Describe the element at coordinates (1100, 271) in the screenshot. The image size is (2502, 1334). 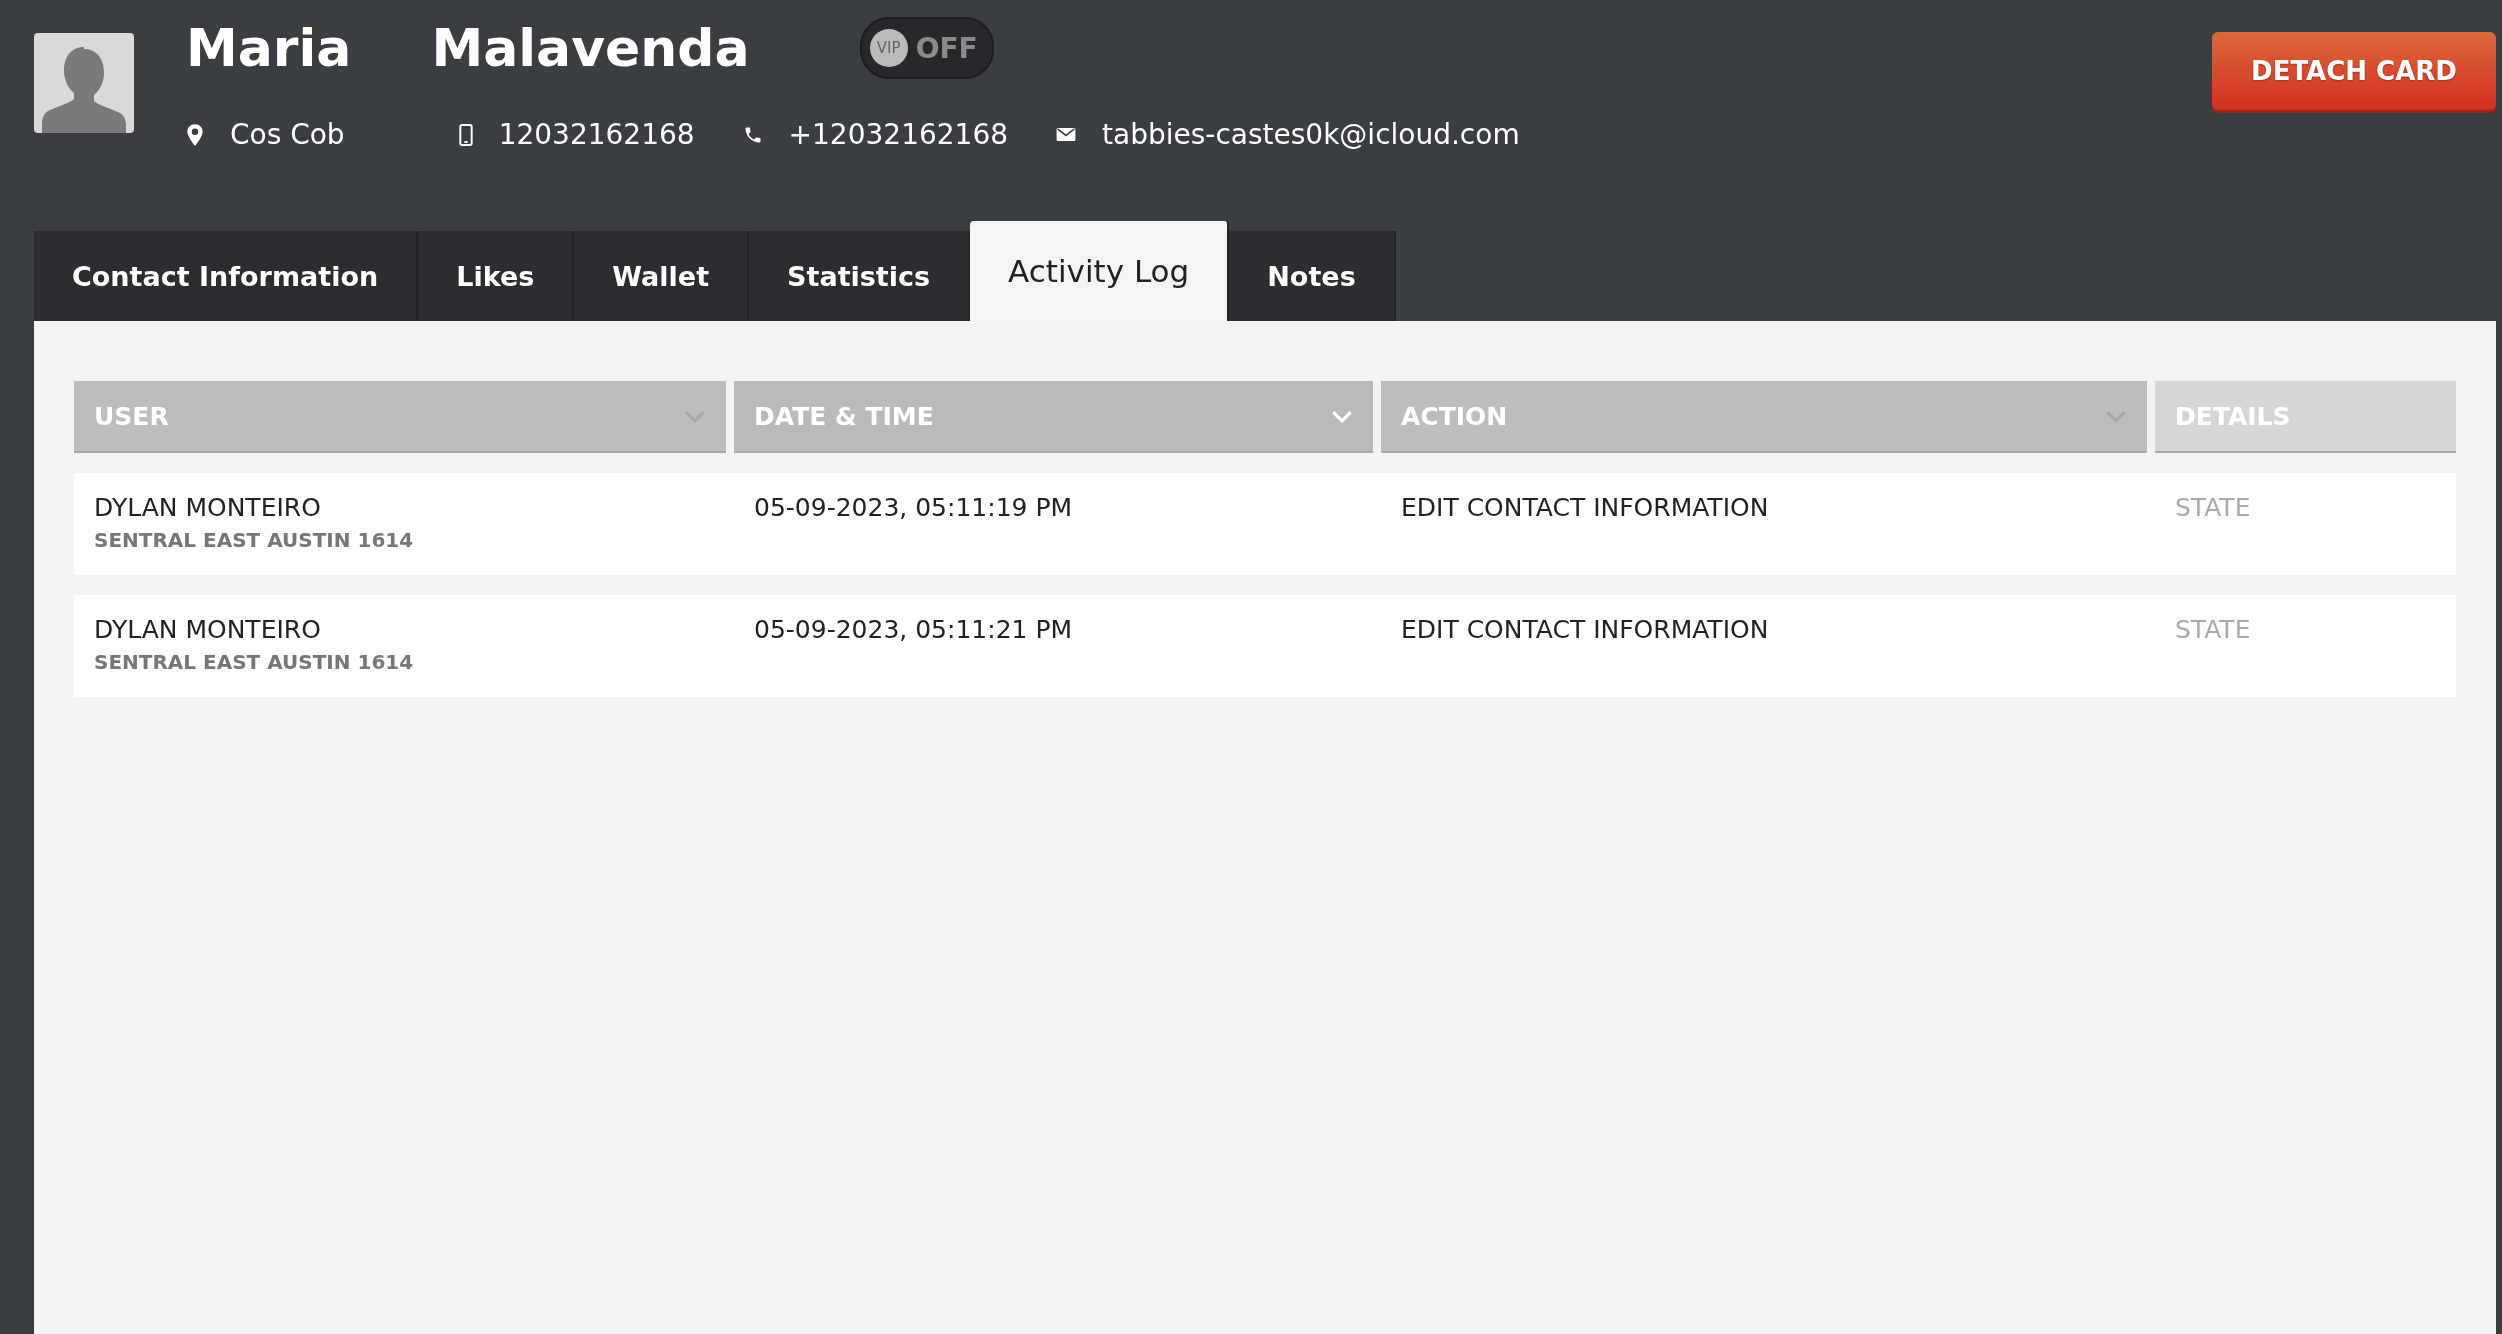
I see `tab: Activity Log` at that location.